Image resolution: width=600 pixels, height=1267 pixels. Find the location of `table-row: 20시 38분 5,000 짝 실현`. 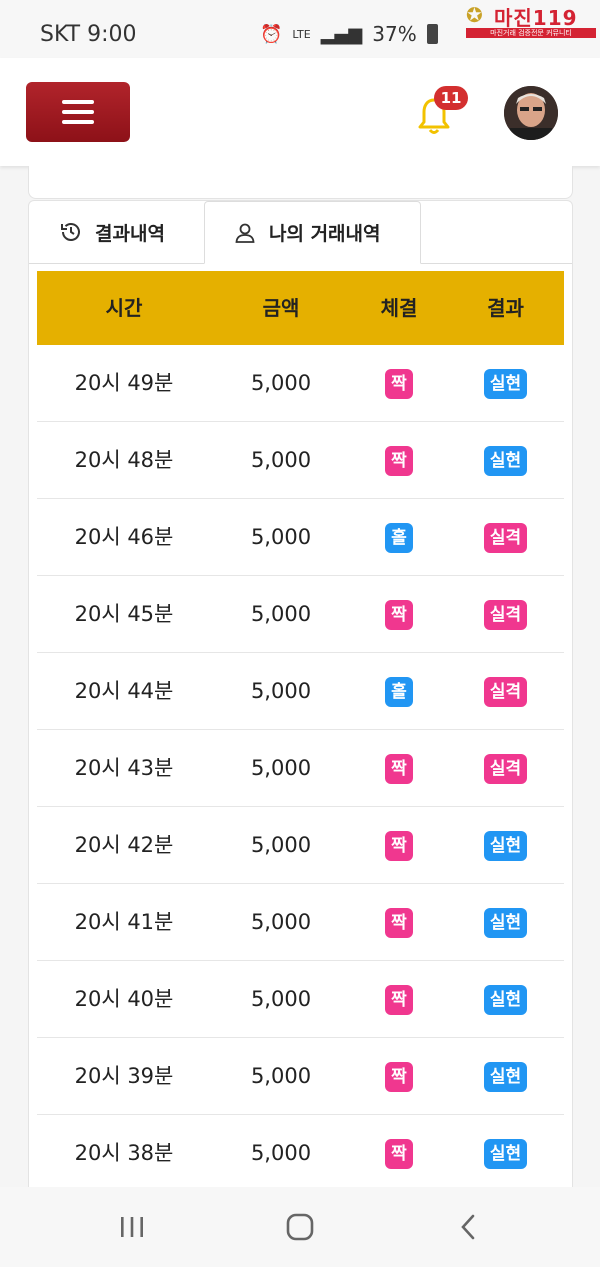

table-row: 20시 38분 5,000 짝 실현 is located at coordinates (300, 1153).